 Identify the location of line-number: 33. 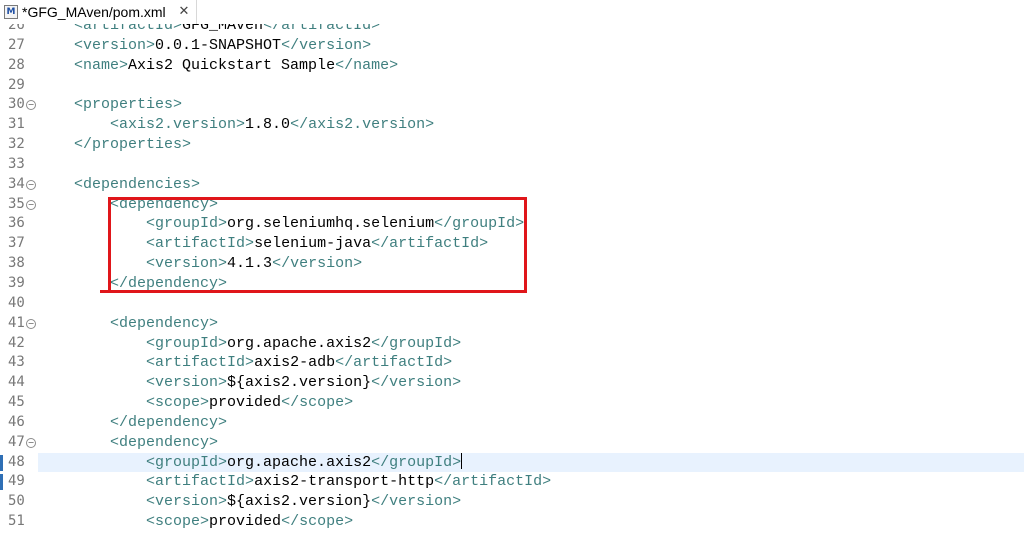
(16, 163).